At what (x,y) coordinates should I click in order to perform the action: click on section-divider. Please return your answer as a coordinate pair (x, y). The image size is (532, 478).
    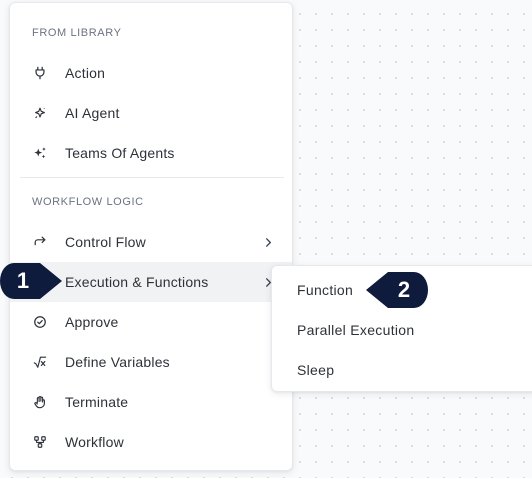
    Looking at the image, I should click on (152, 177).